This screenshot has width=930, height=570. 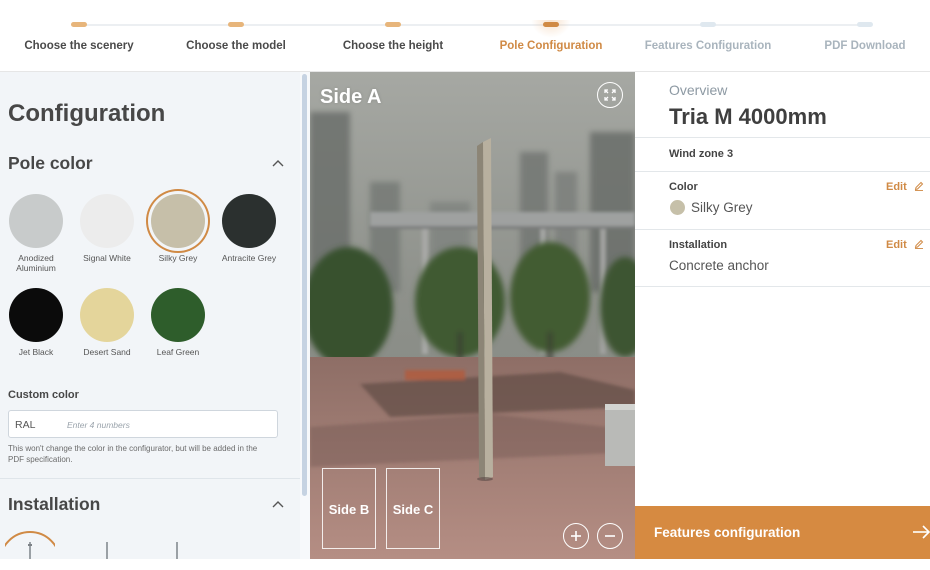 I want to click on bottom-strip, so click(x=465, y=564).